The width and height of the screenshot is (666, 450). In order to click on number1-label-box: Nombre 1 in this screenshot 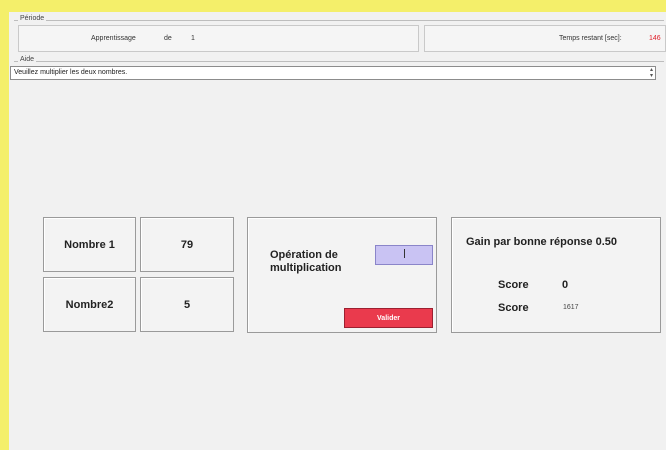, I will do `click(89, 244)`.